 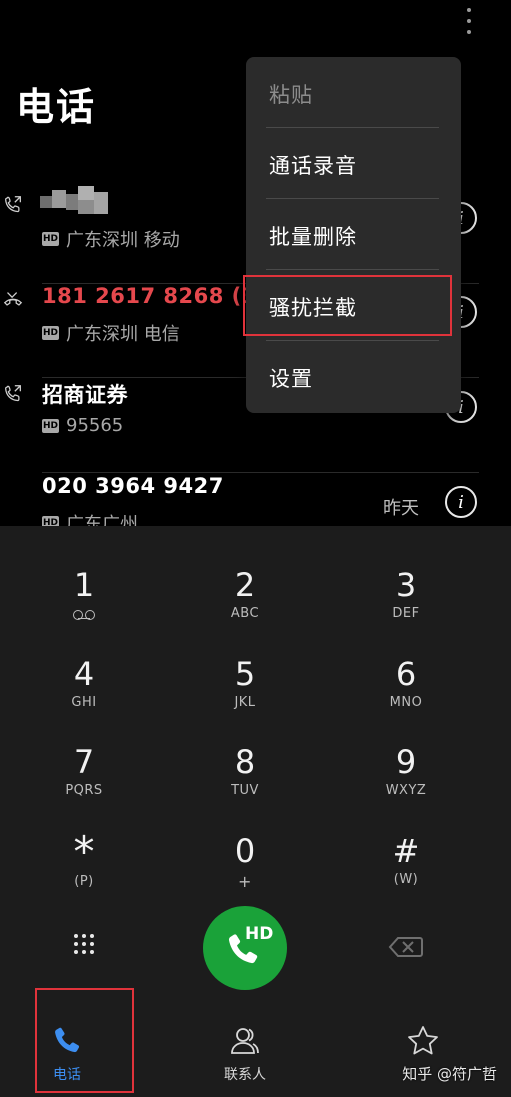 What do you see at coordinates (406, 613) in the screenshot?
I see `key-letters: DEF` at bounding box center [406, 613].